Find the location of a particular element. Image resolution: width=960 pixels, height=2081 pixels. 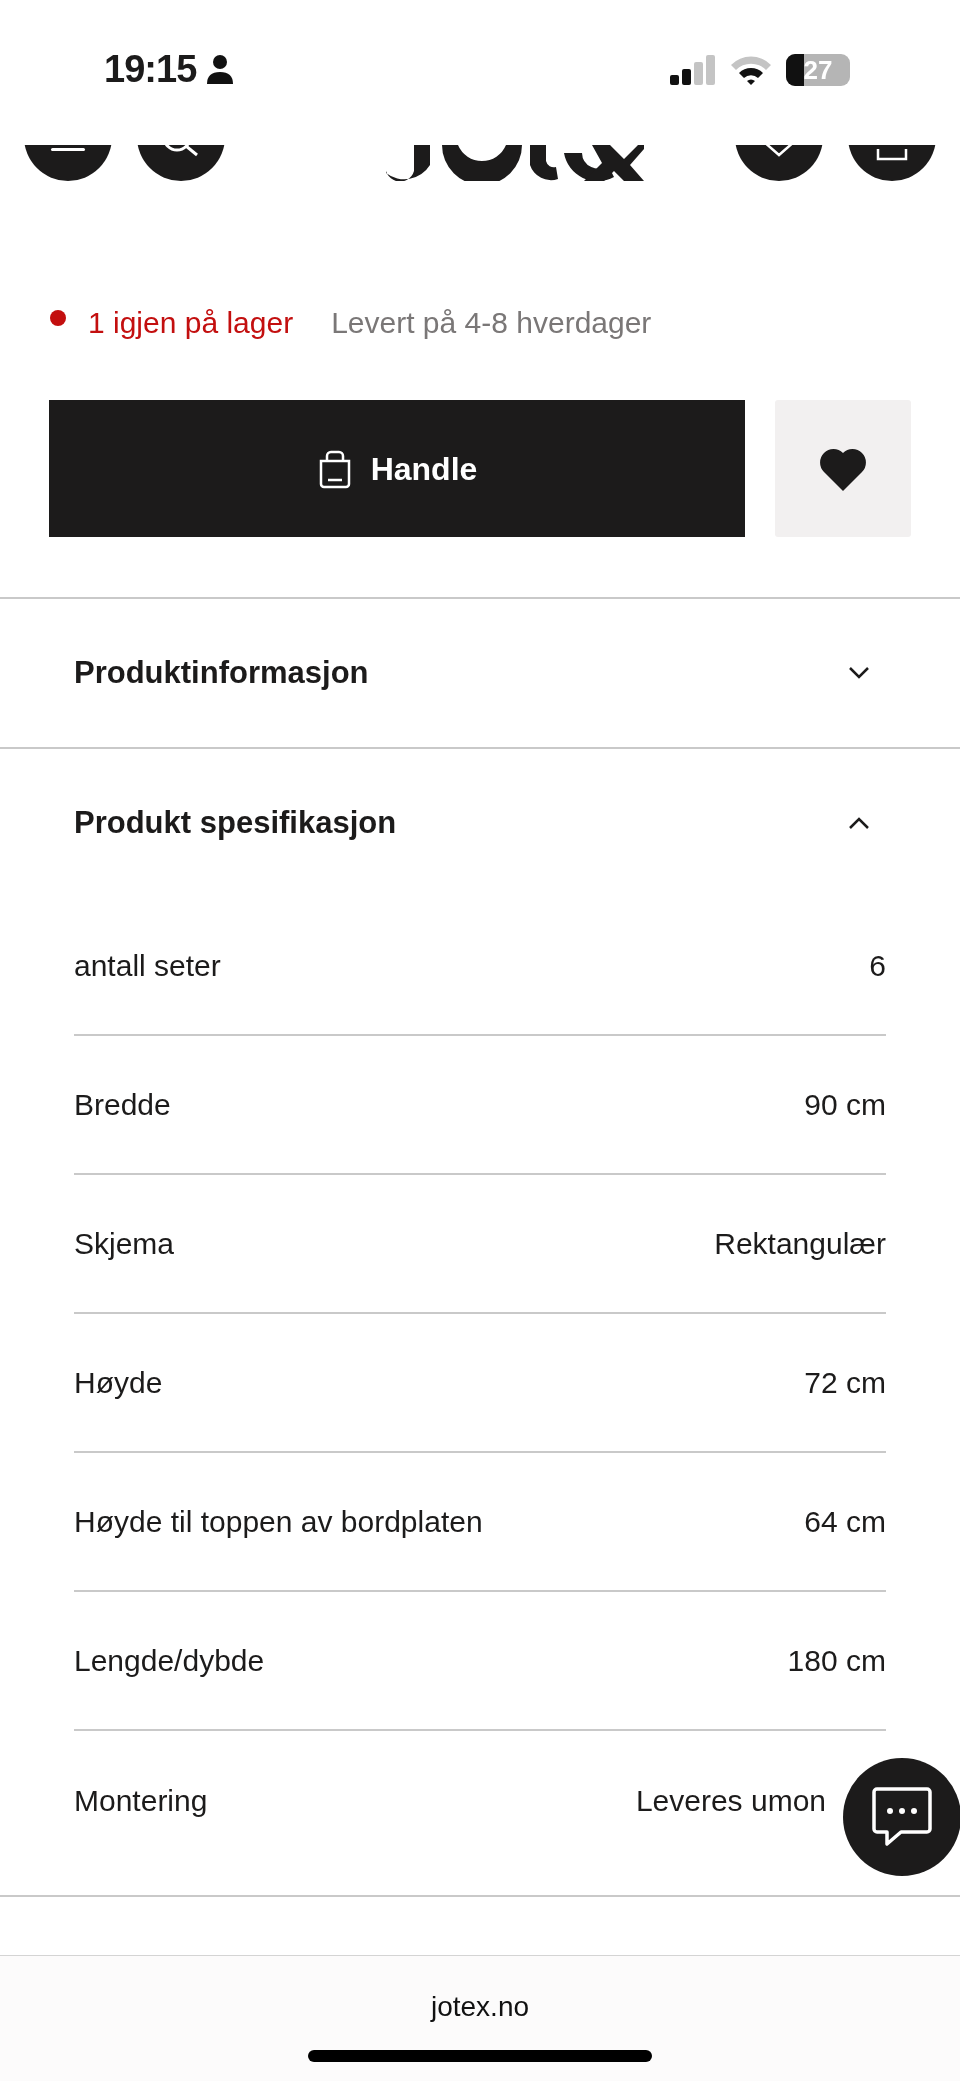

favorite-button is located at coordinates (843, 468).